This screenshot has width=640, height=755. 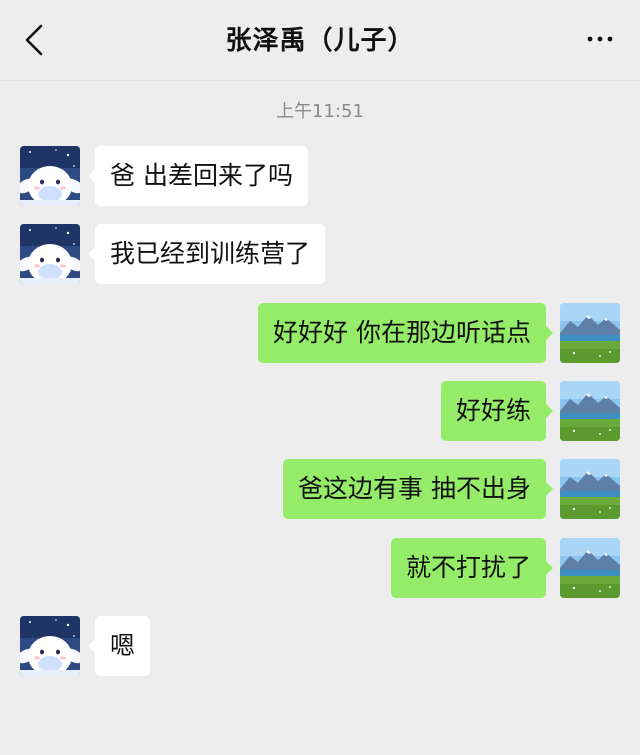 I want to click on chat-title: 张泽禹（儿子）, so click(x=320, y=41).